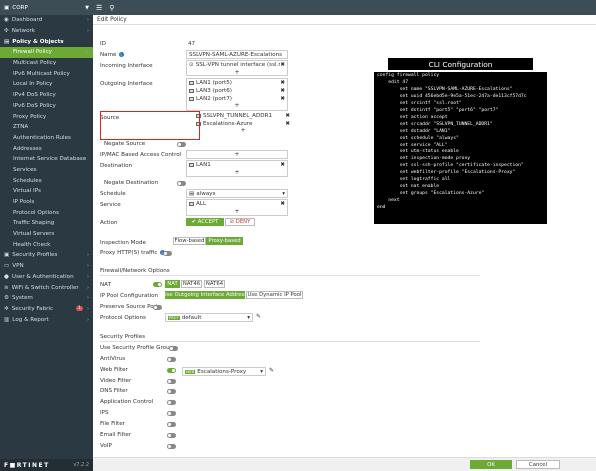 The image size is (596, 471). I want to click on nat46-tab: NAT46, so click(191, 284).